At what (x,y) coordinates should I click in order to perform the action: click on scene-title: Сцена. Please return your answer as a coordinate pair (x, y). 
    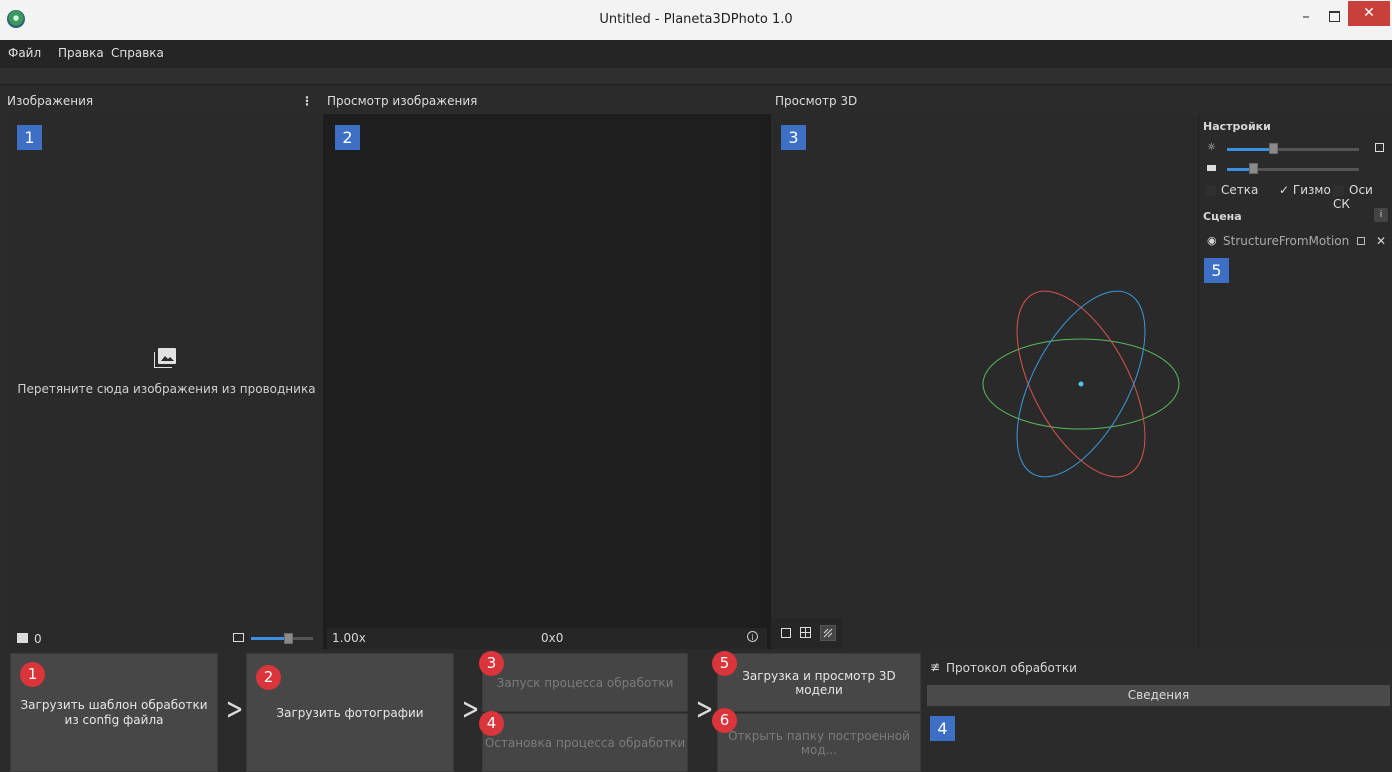
    Looking at the image, I should click on (1222, 216).